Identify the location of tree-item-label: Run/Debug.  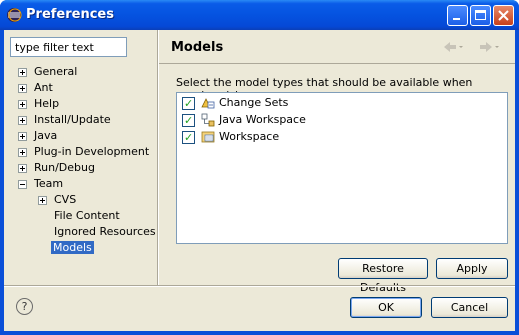
(64, 167).